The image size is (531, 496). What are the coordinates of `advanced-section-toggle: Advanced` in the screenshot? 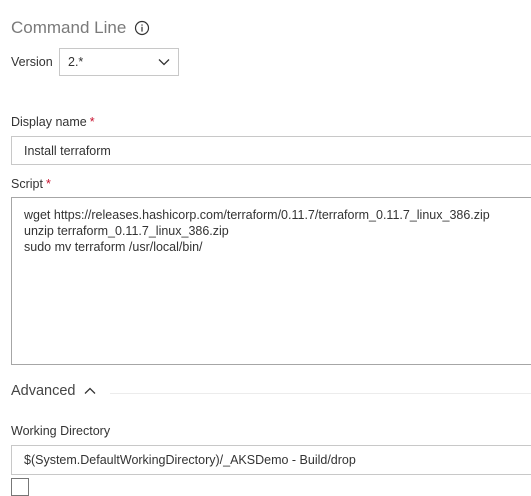 It's located at (53, 391).